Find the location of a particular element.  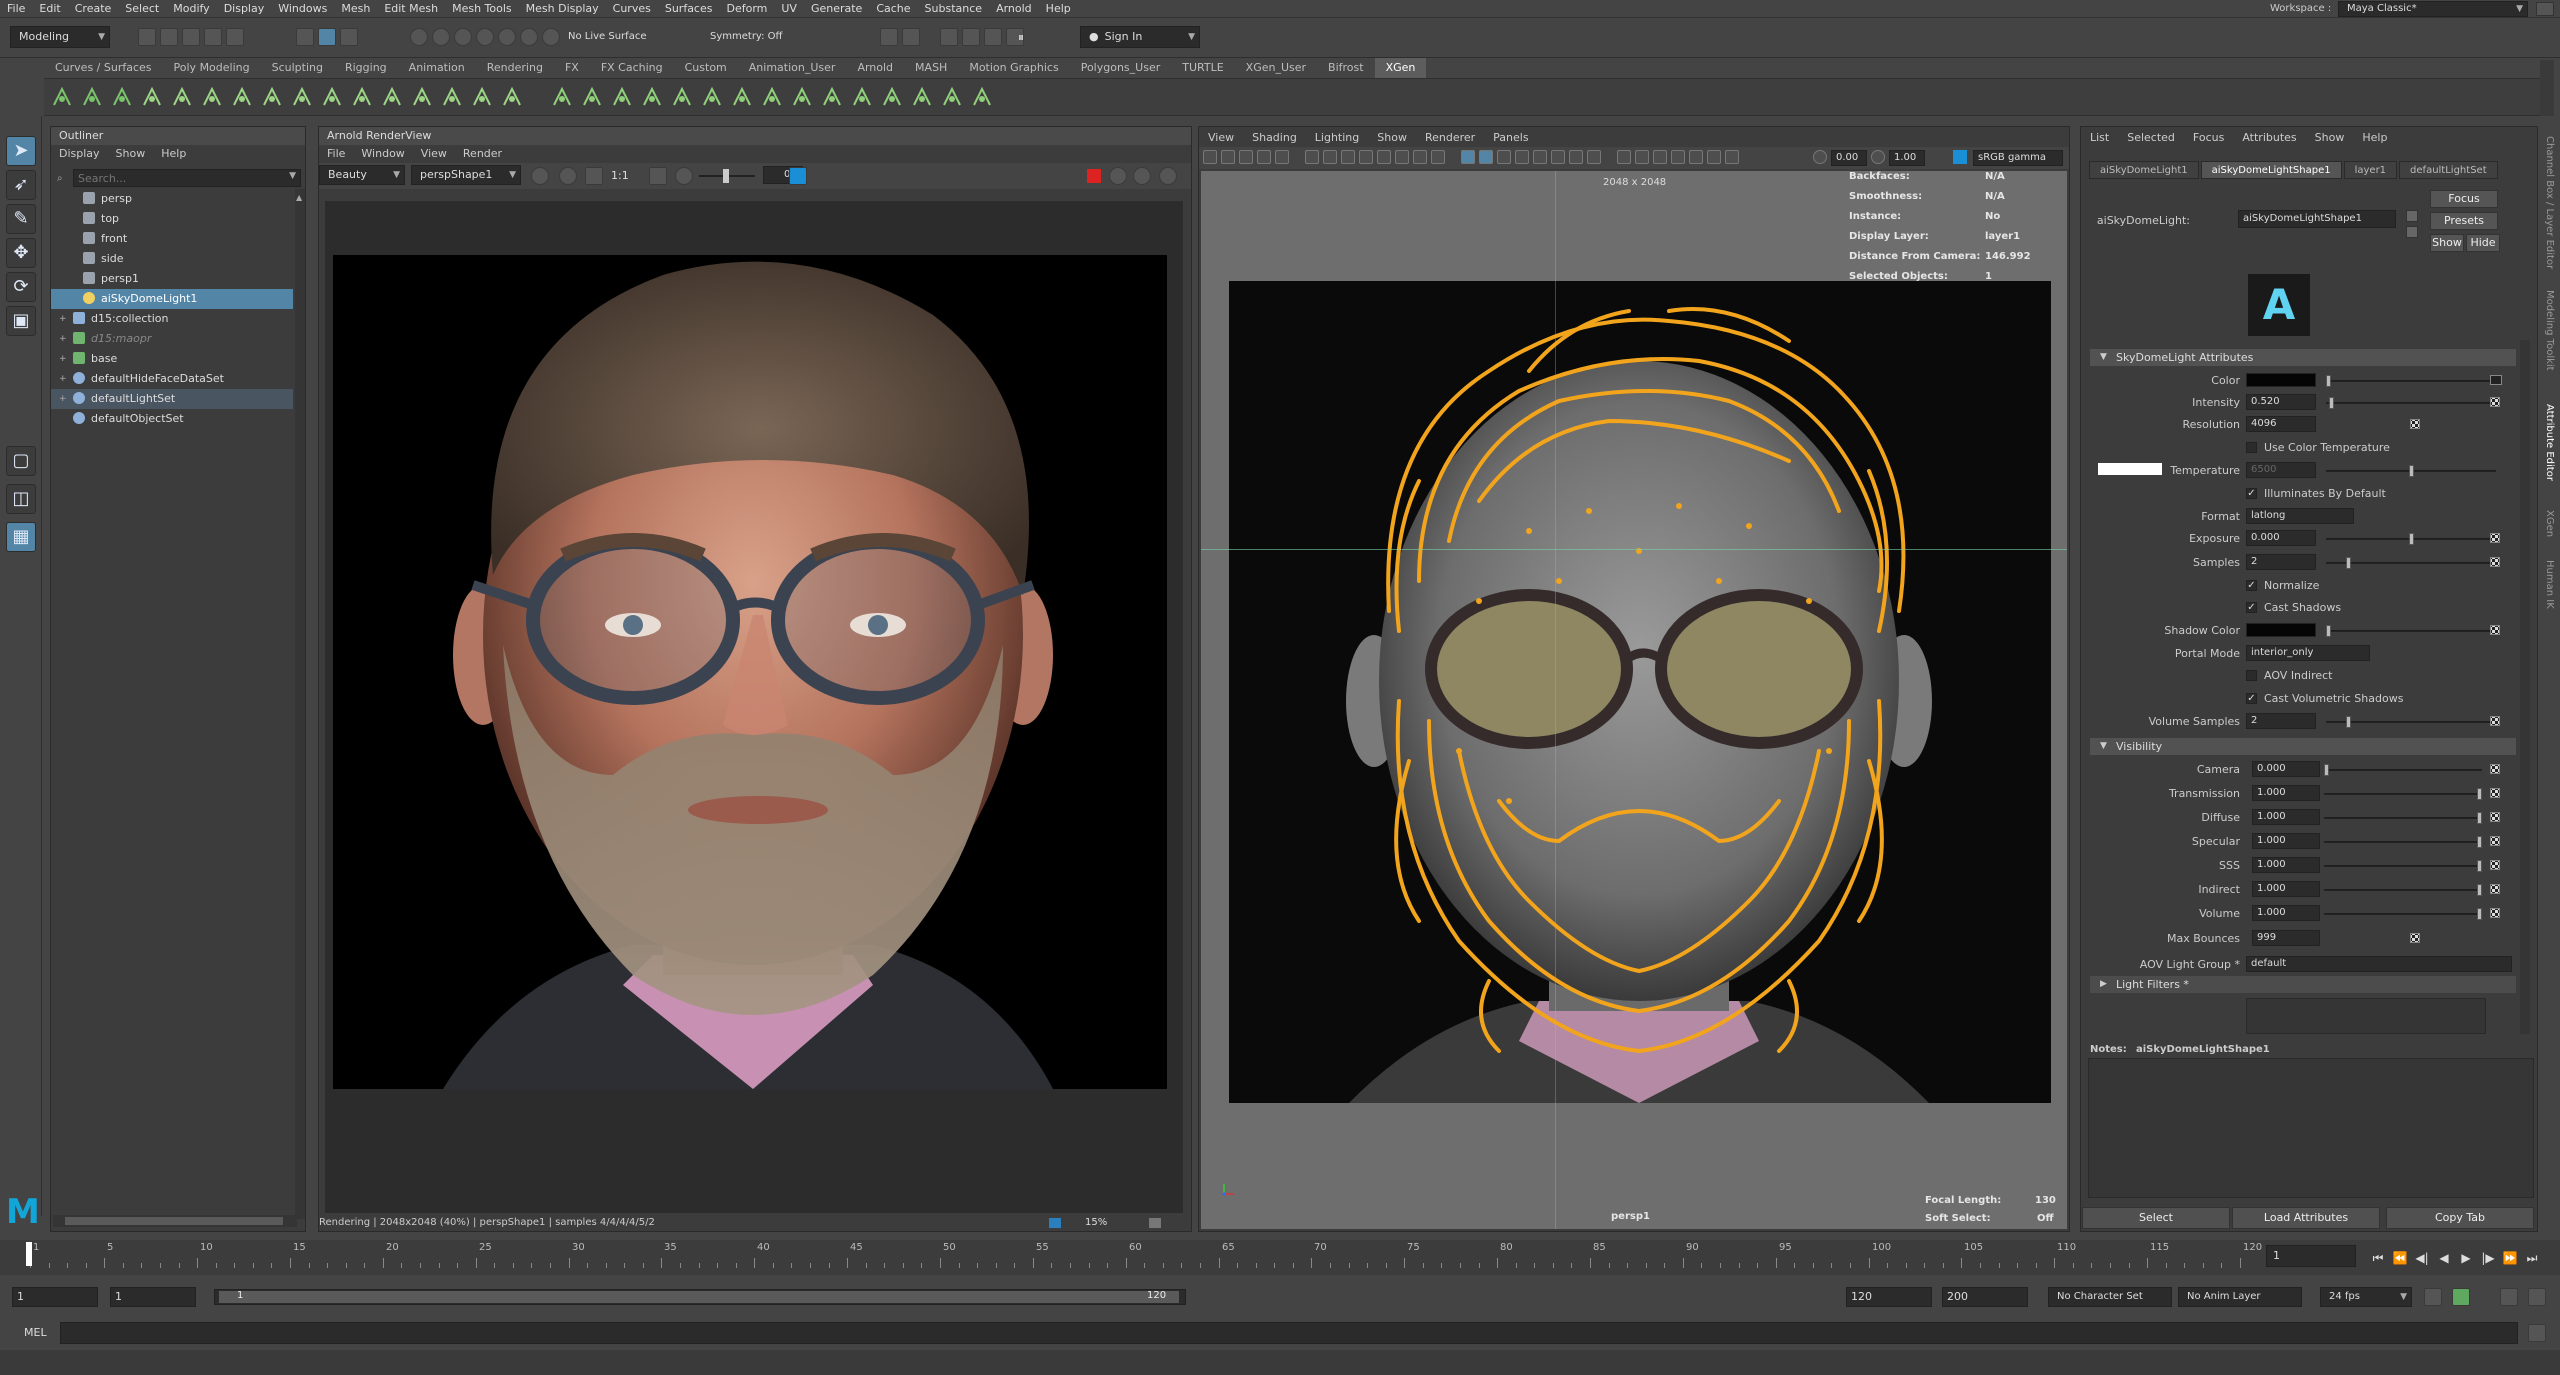

visibility-volume-slider is located at coordinates (2403, 914).